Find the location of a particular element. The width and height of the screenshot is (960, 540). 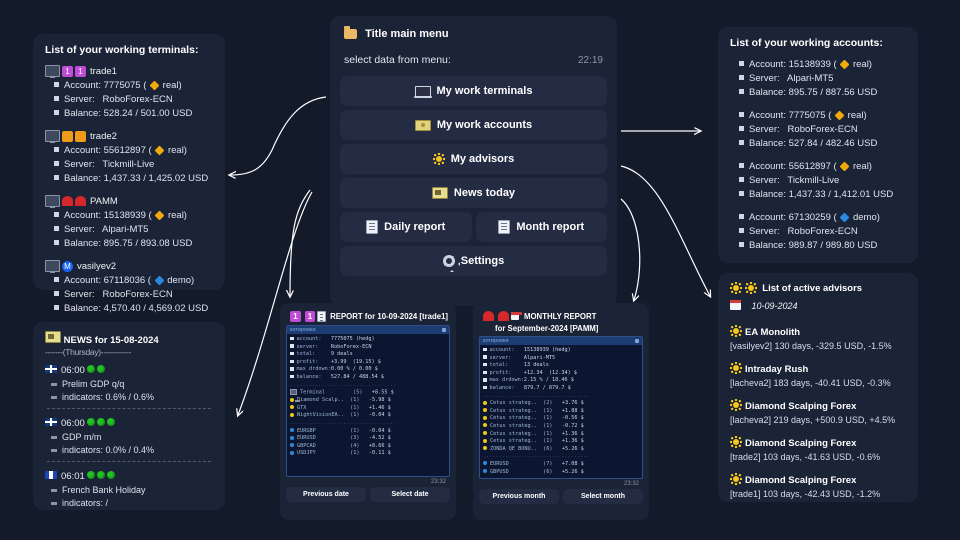

server-row: Server: Alpari-MT5 is located at coordinates (133, 230).